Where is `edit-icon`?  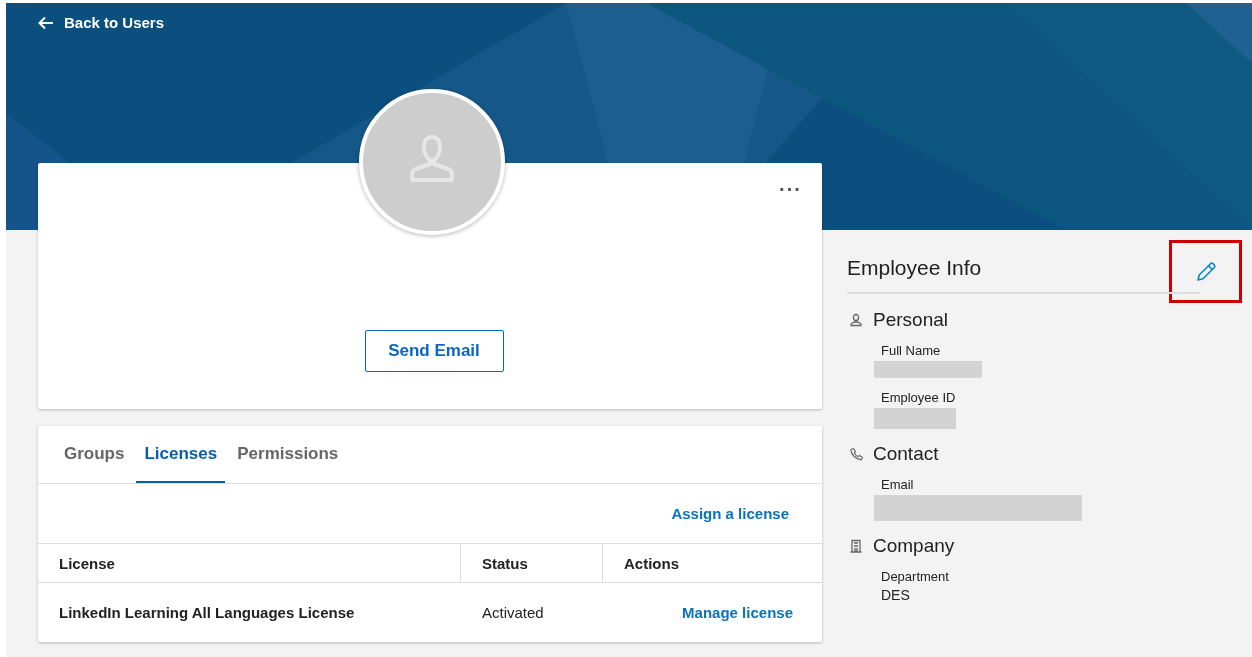 edit-icon is located at coordinates (1205, 271).